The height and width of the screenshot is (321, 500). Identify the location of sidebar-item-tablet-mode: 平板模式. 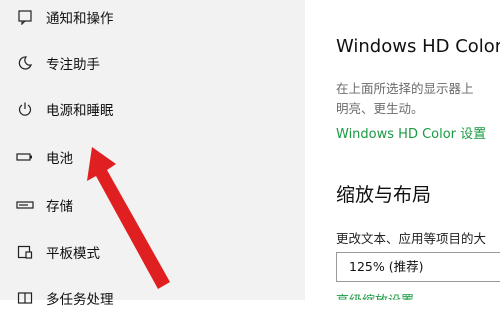
(152, 252).